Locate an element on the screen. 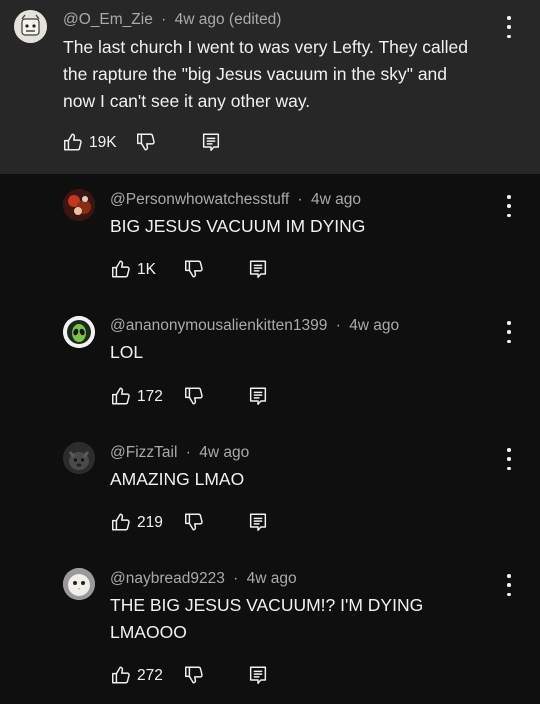  author-name: @ananonymousalienkitten1399 is located at coordinates (218, 325).